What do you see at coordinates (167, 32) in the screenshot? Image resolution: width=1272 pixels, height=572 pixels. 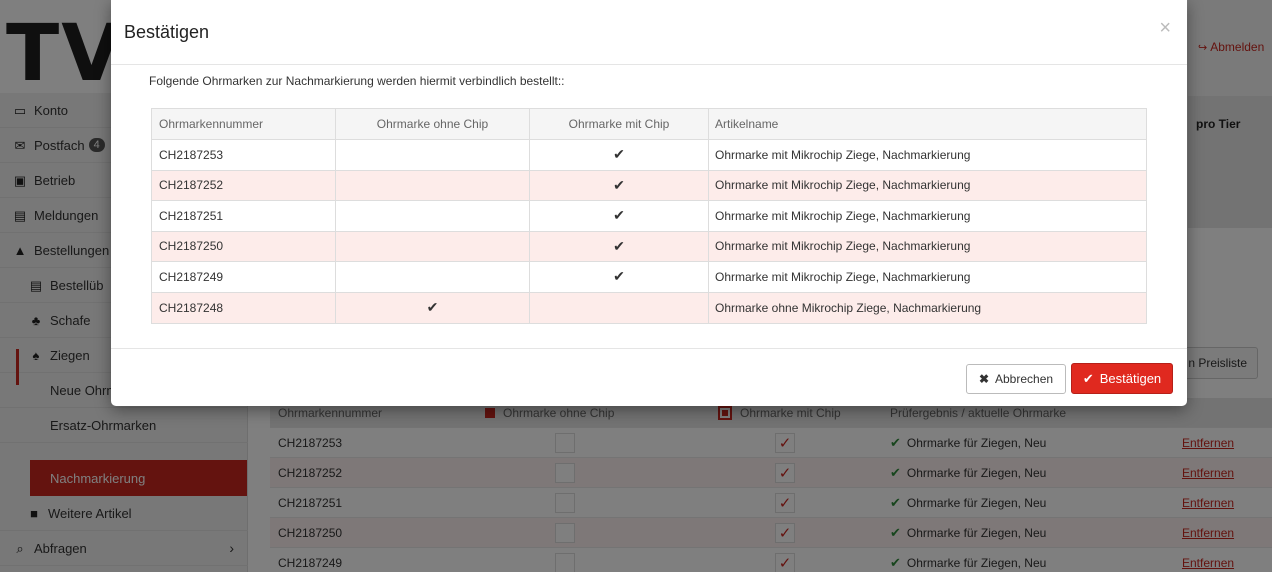 I see `dialog-title: Bestätigen` at bounding box center [167, 32].